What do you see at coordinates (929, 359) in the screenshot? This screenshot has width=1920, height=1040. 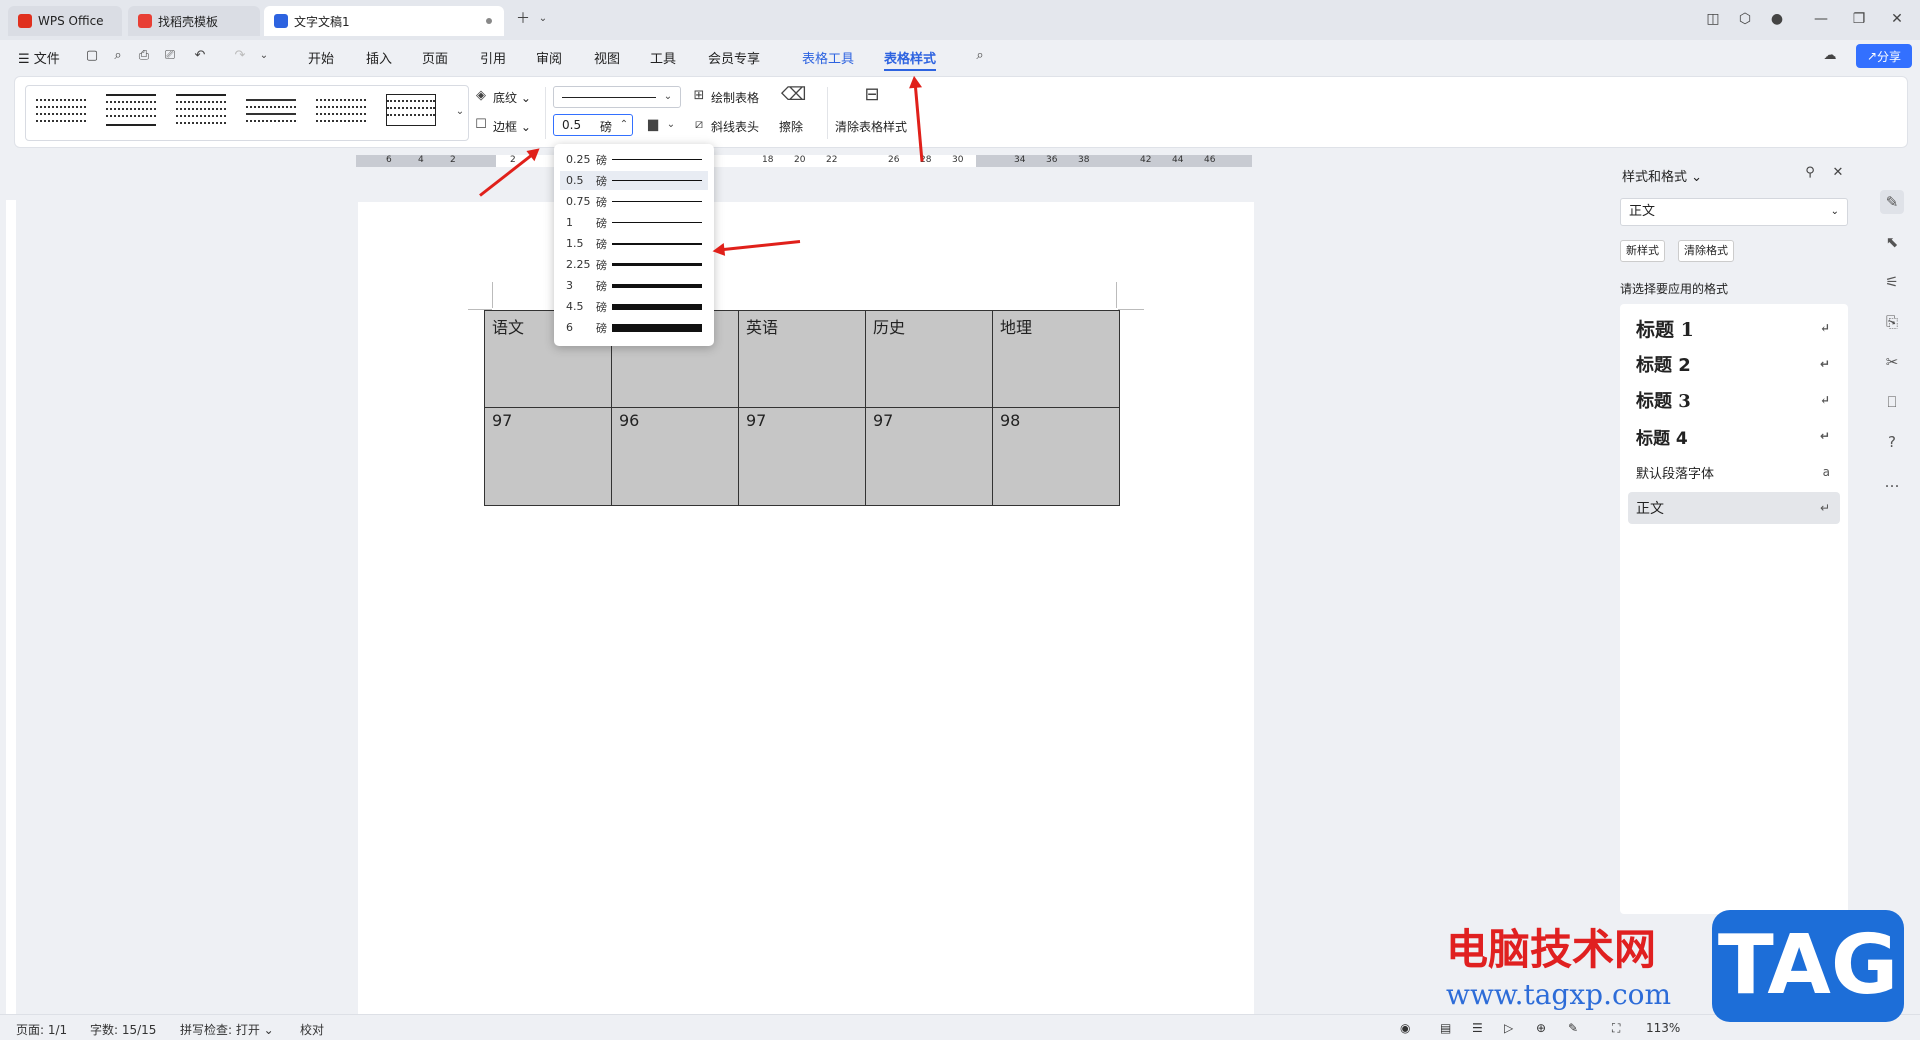 I see `table-cell: 历史` at bounding box center [929, 359].